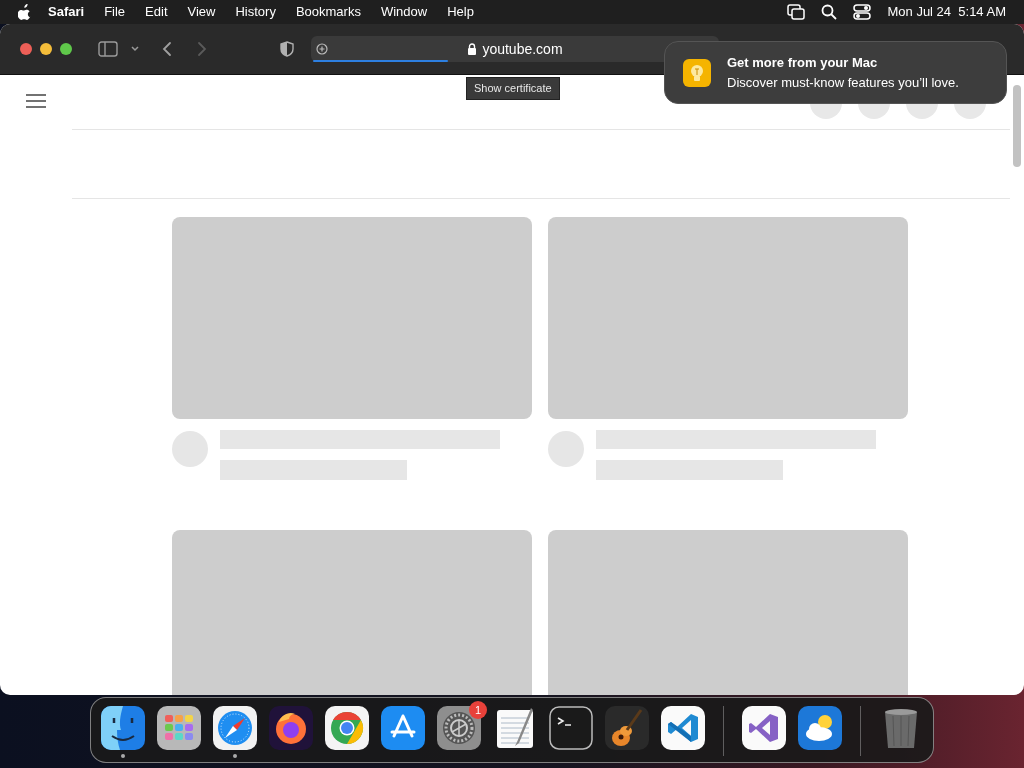 The height and width of the screenshot is (768, 1024). I want to click on url-text: youtube.com, so click(522, 49).